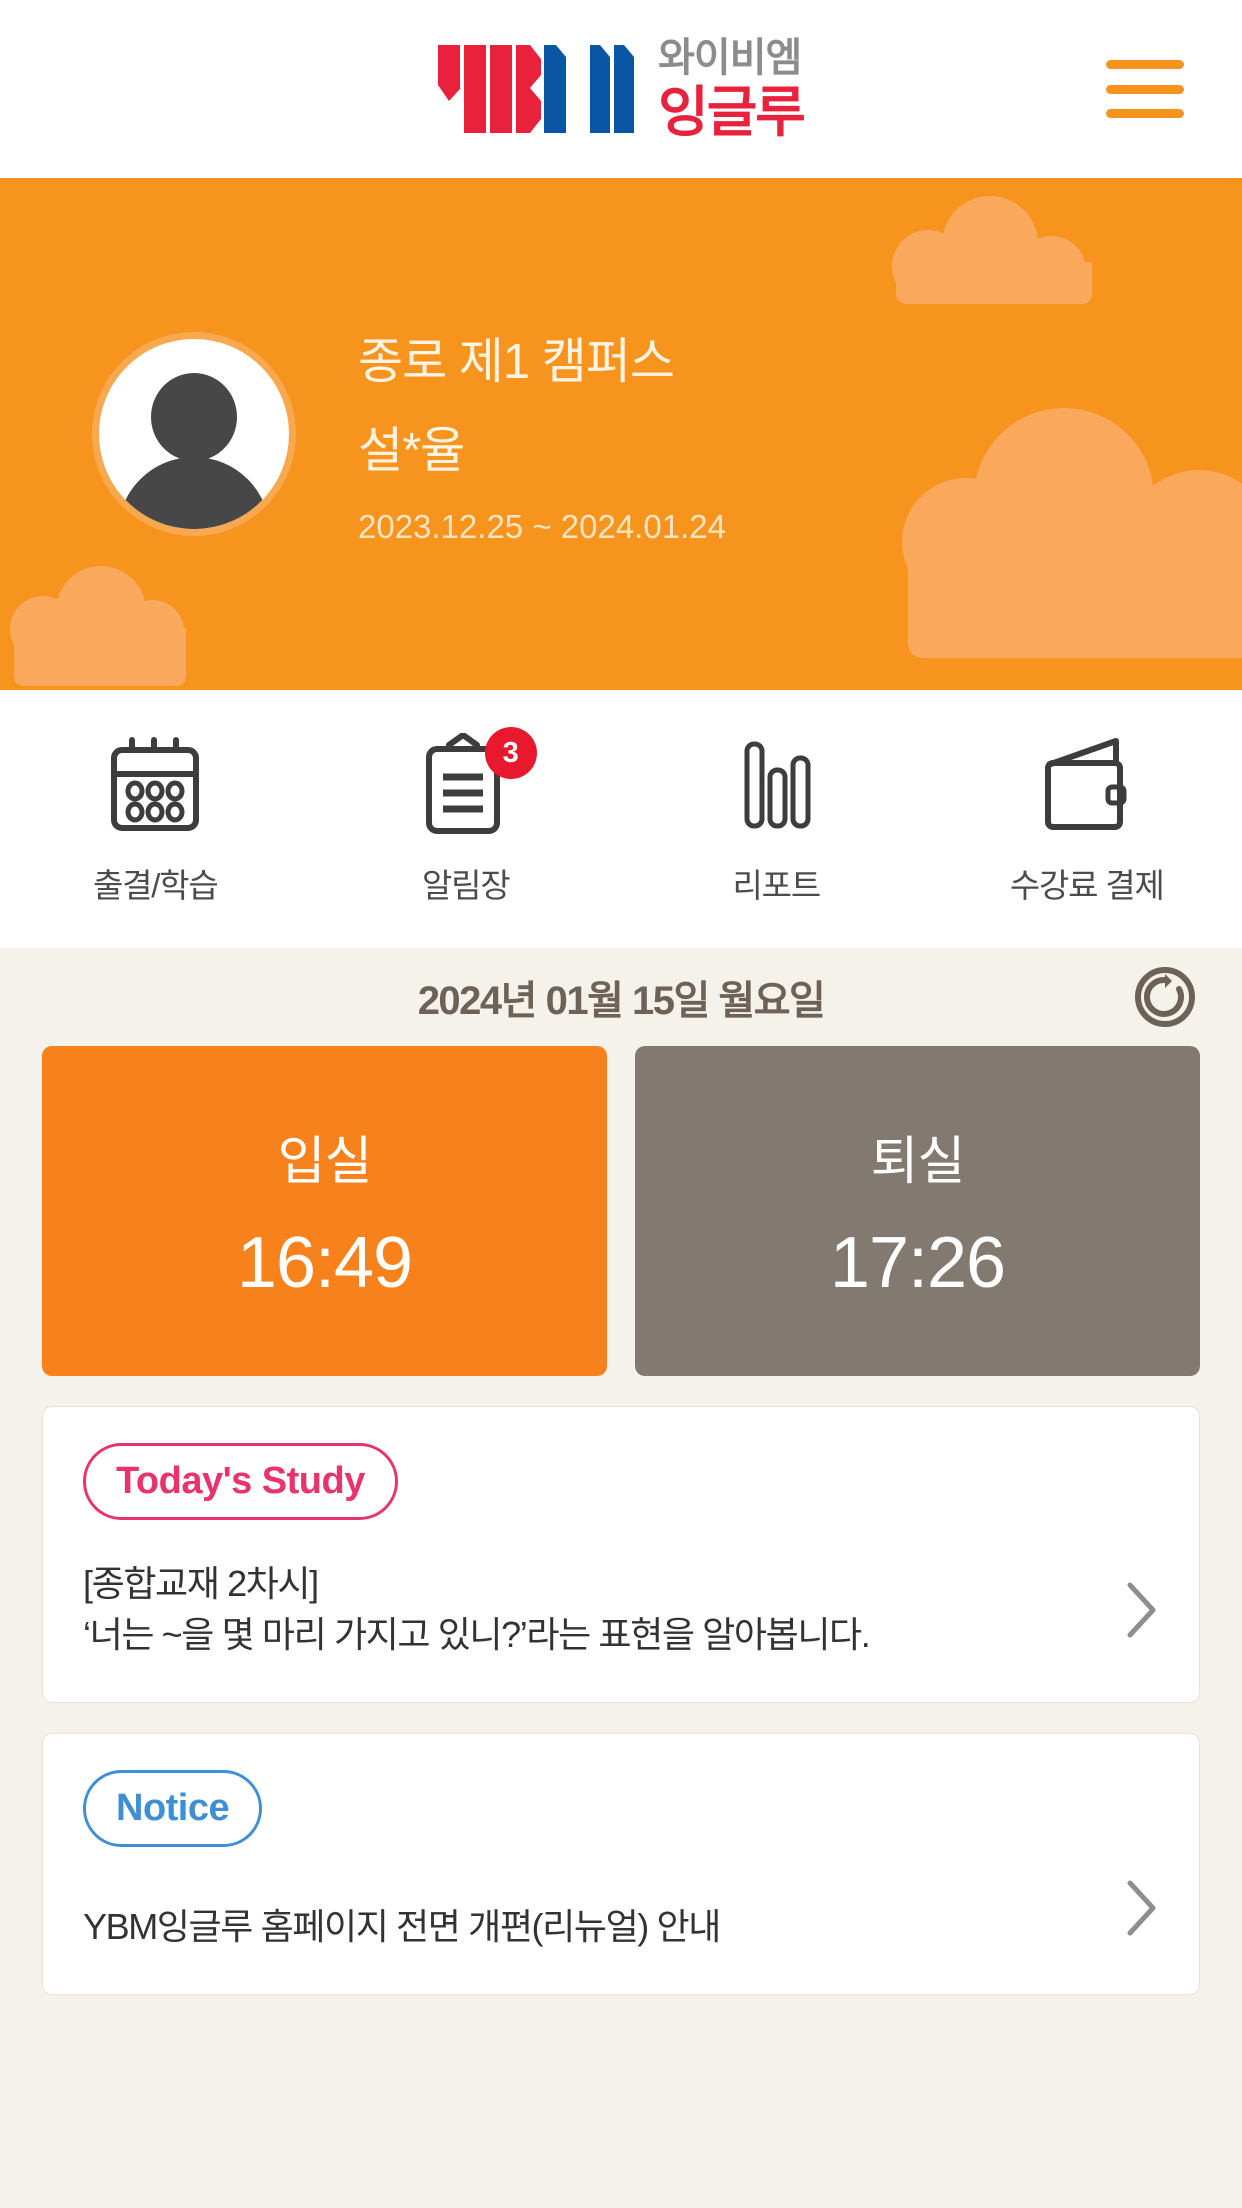 The width and height of the screenshot is (1242, 2208). I want to click on date-header: 2024년 01월 15일 월요일, so click(621, 997).